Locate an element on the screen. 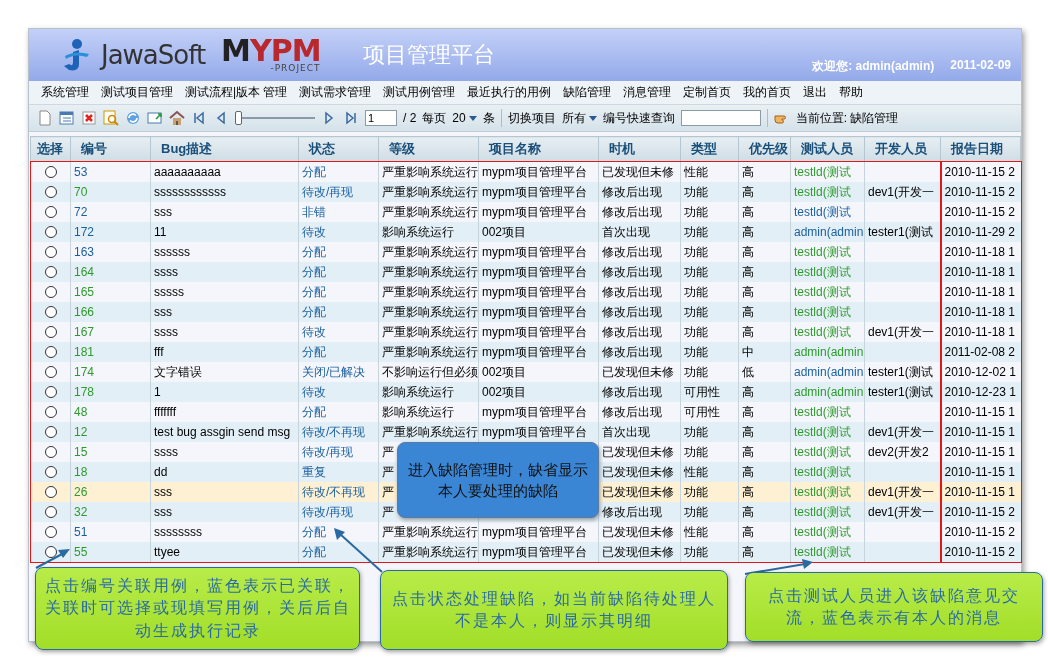 This screenshot has height=668, width=1048. column-header: 编号 is located at coordinates (110, 149).